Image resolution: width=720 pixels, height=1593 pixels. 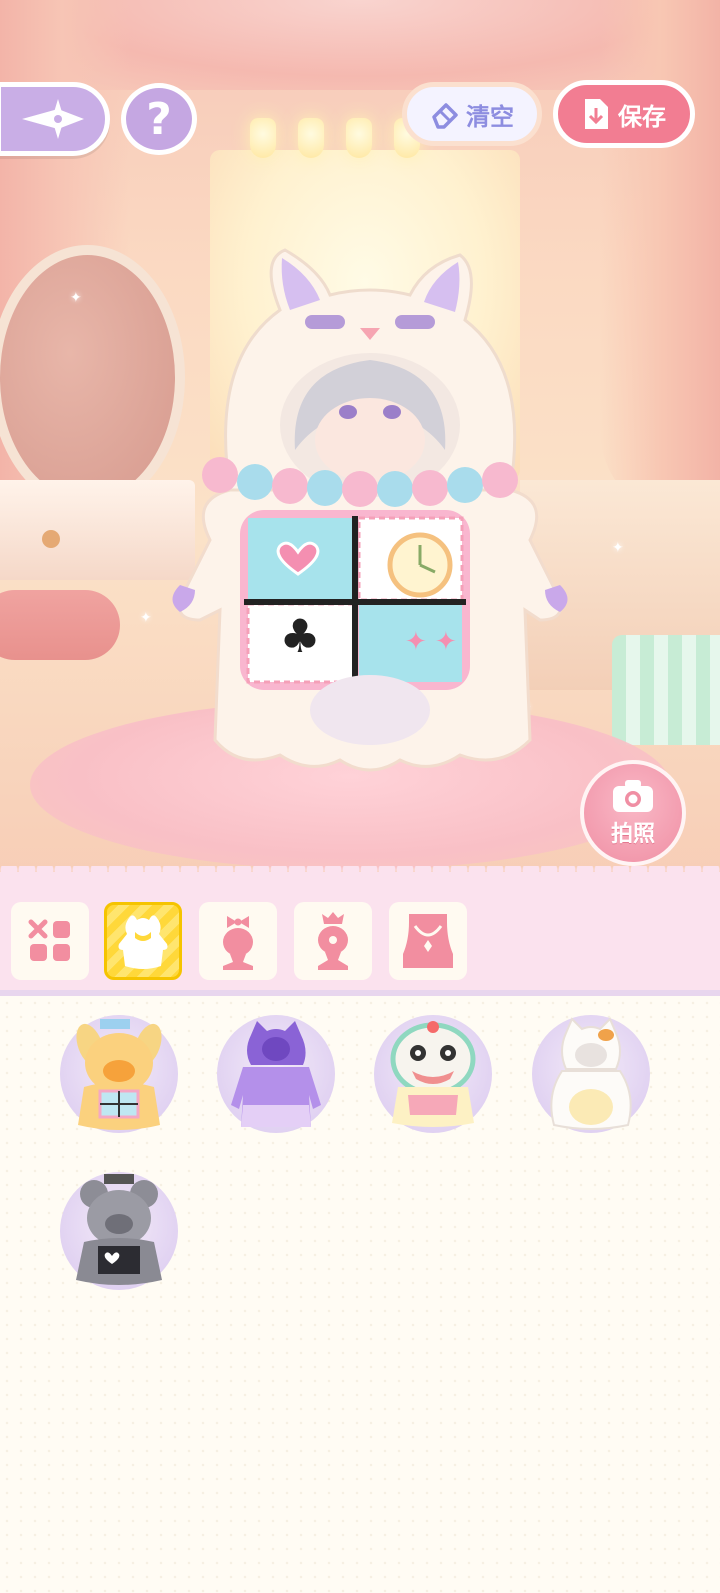 What do you see at coordinates (92, 377) in the screenshot?
I see `vanity-mirror` at bounding box center [92, 377].